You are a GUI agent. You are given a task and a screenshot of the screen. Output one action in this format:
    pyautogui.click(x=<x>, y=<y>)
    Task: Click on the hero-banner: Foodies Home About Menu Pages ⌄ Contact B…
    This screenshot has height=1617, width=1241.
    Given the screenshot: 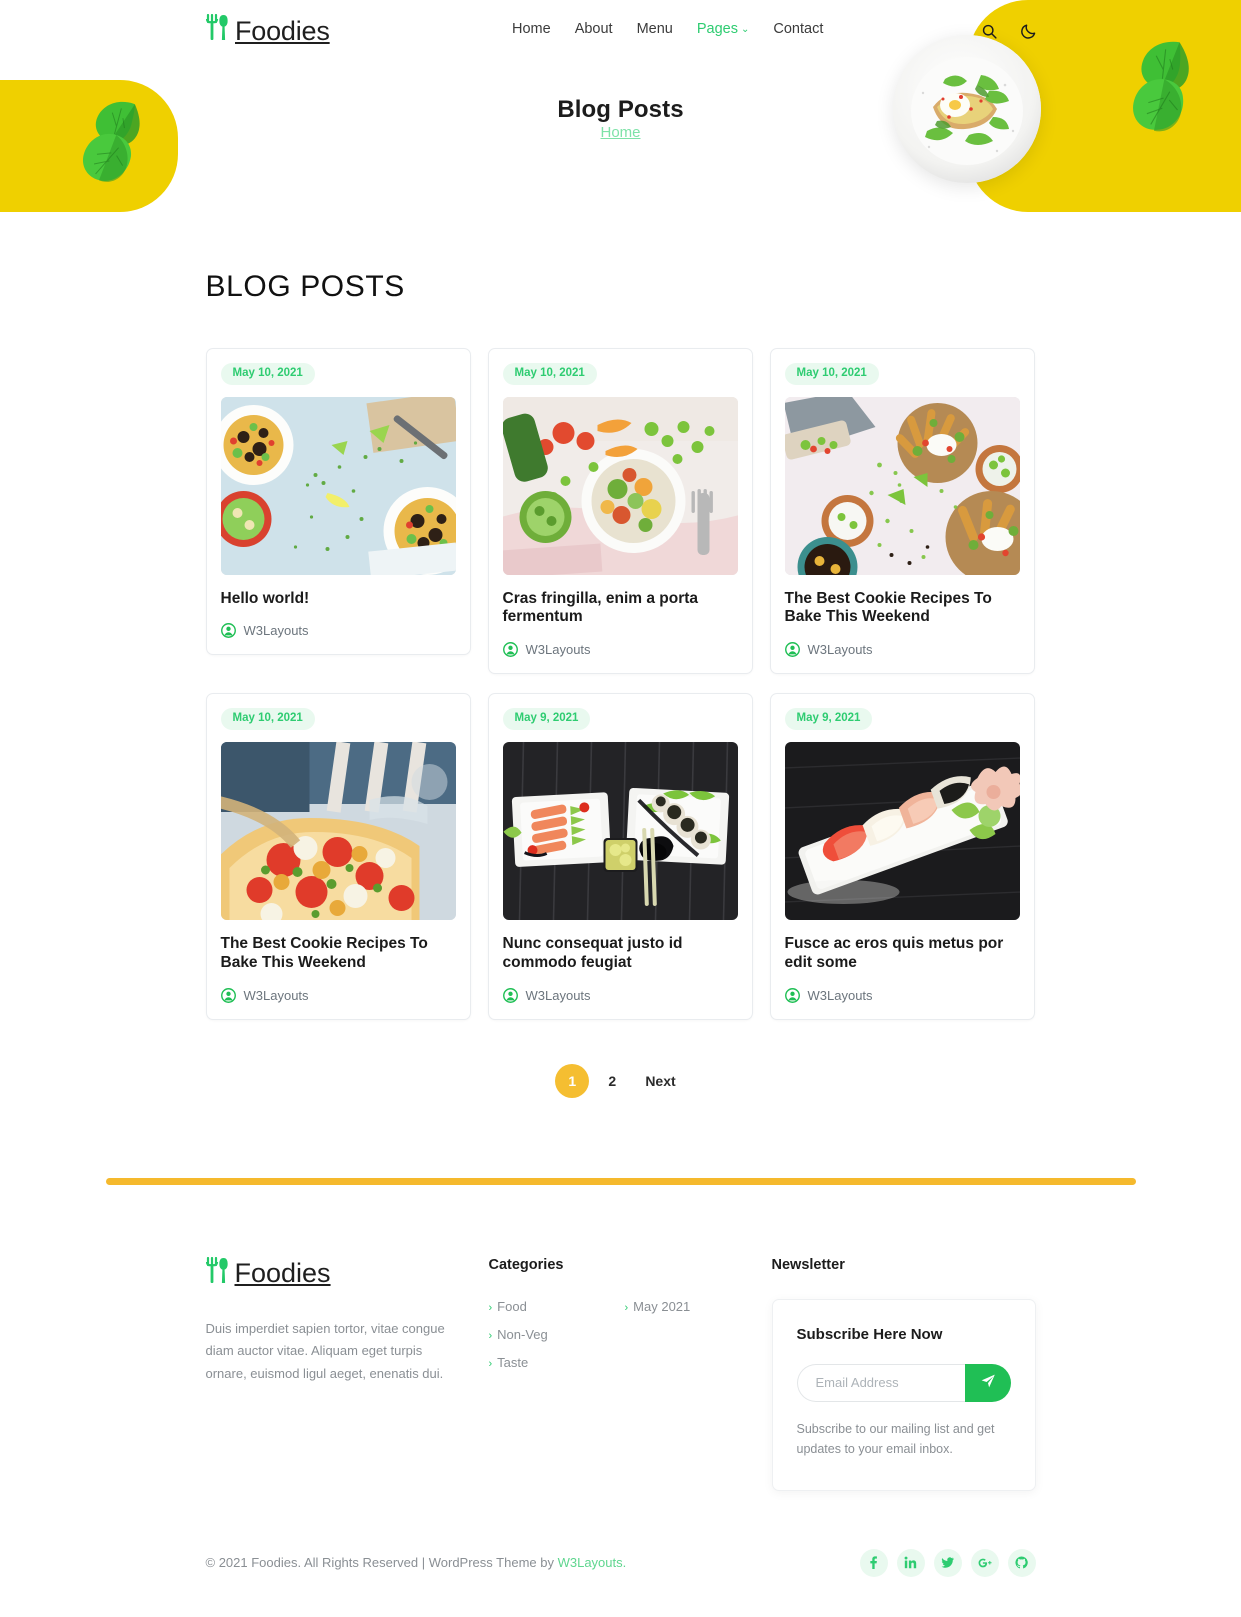 What is the action you would take?
    pyautogui.click(x=620, y=106)
    